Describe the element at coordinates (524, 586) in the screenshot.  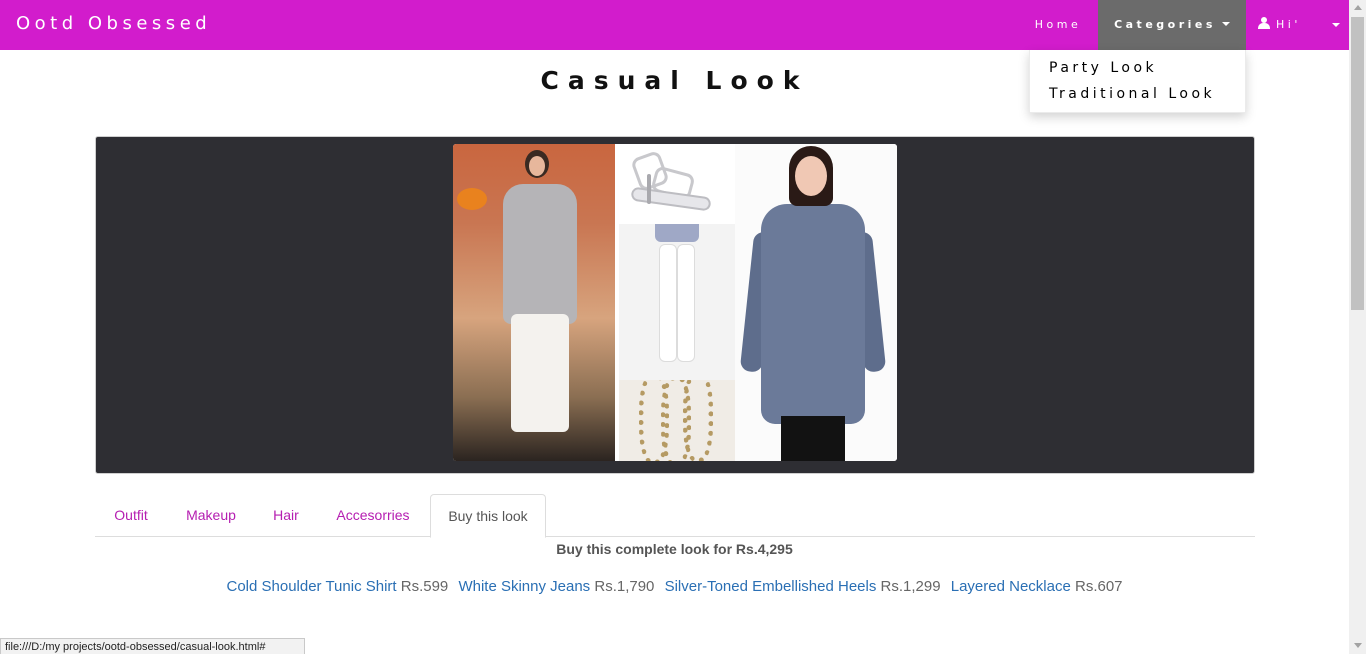
I see `product-link-jeans: White Skinny Jeans` at that location.